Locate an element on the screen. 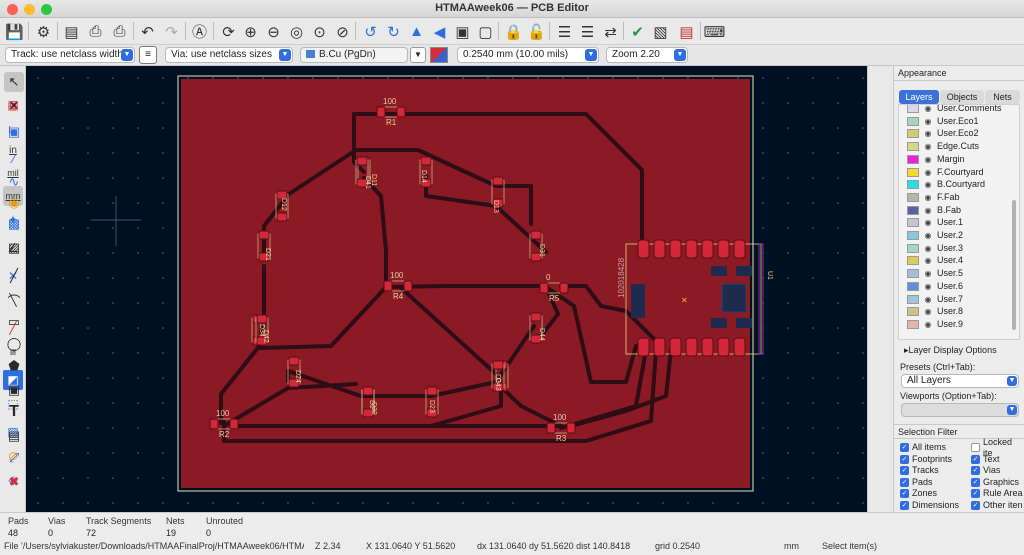 The height and width of the screenshot is (555, 1024). undo-icon: ↶ is located at coordinates (147, 31).